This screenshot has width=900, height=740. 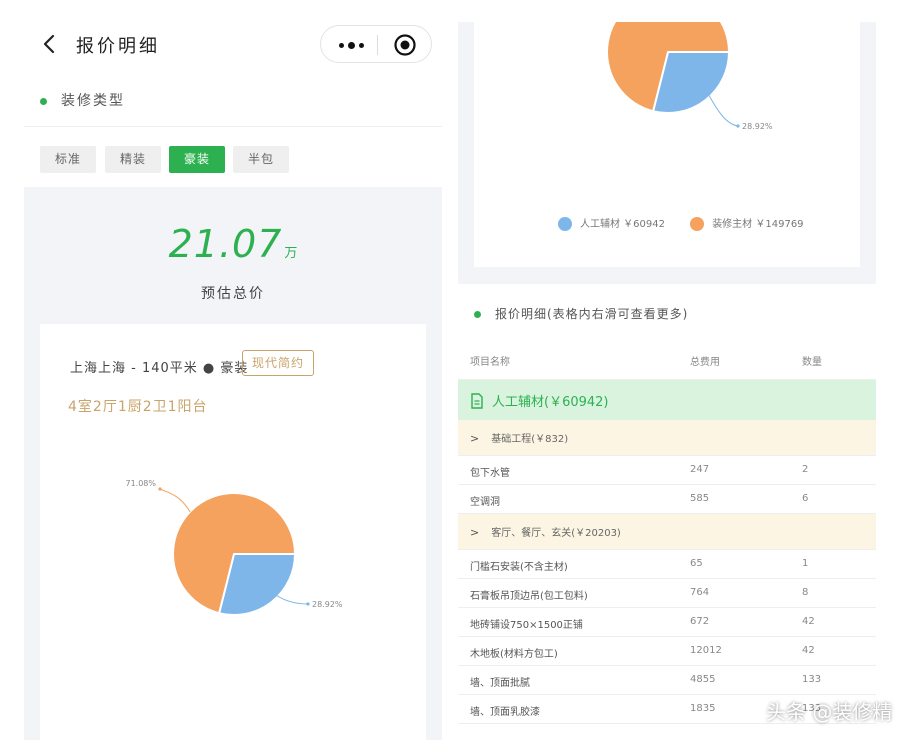 I want to click on legend-item-labor: 人工辅材 ￥60942, so click(x=611, y=223).